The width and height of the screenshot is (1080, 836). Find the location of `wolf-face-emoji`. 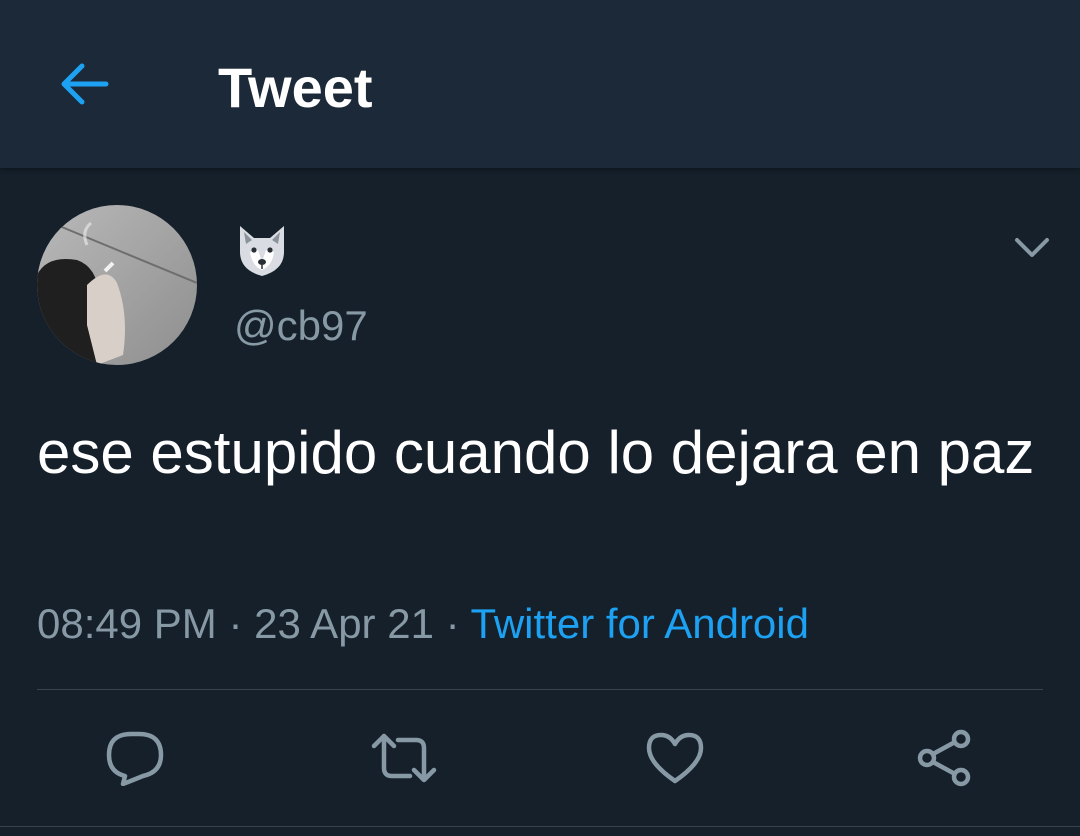

wolf-face-emoji is located at coordinates (262, 251).